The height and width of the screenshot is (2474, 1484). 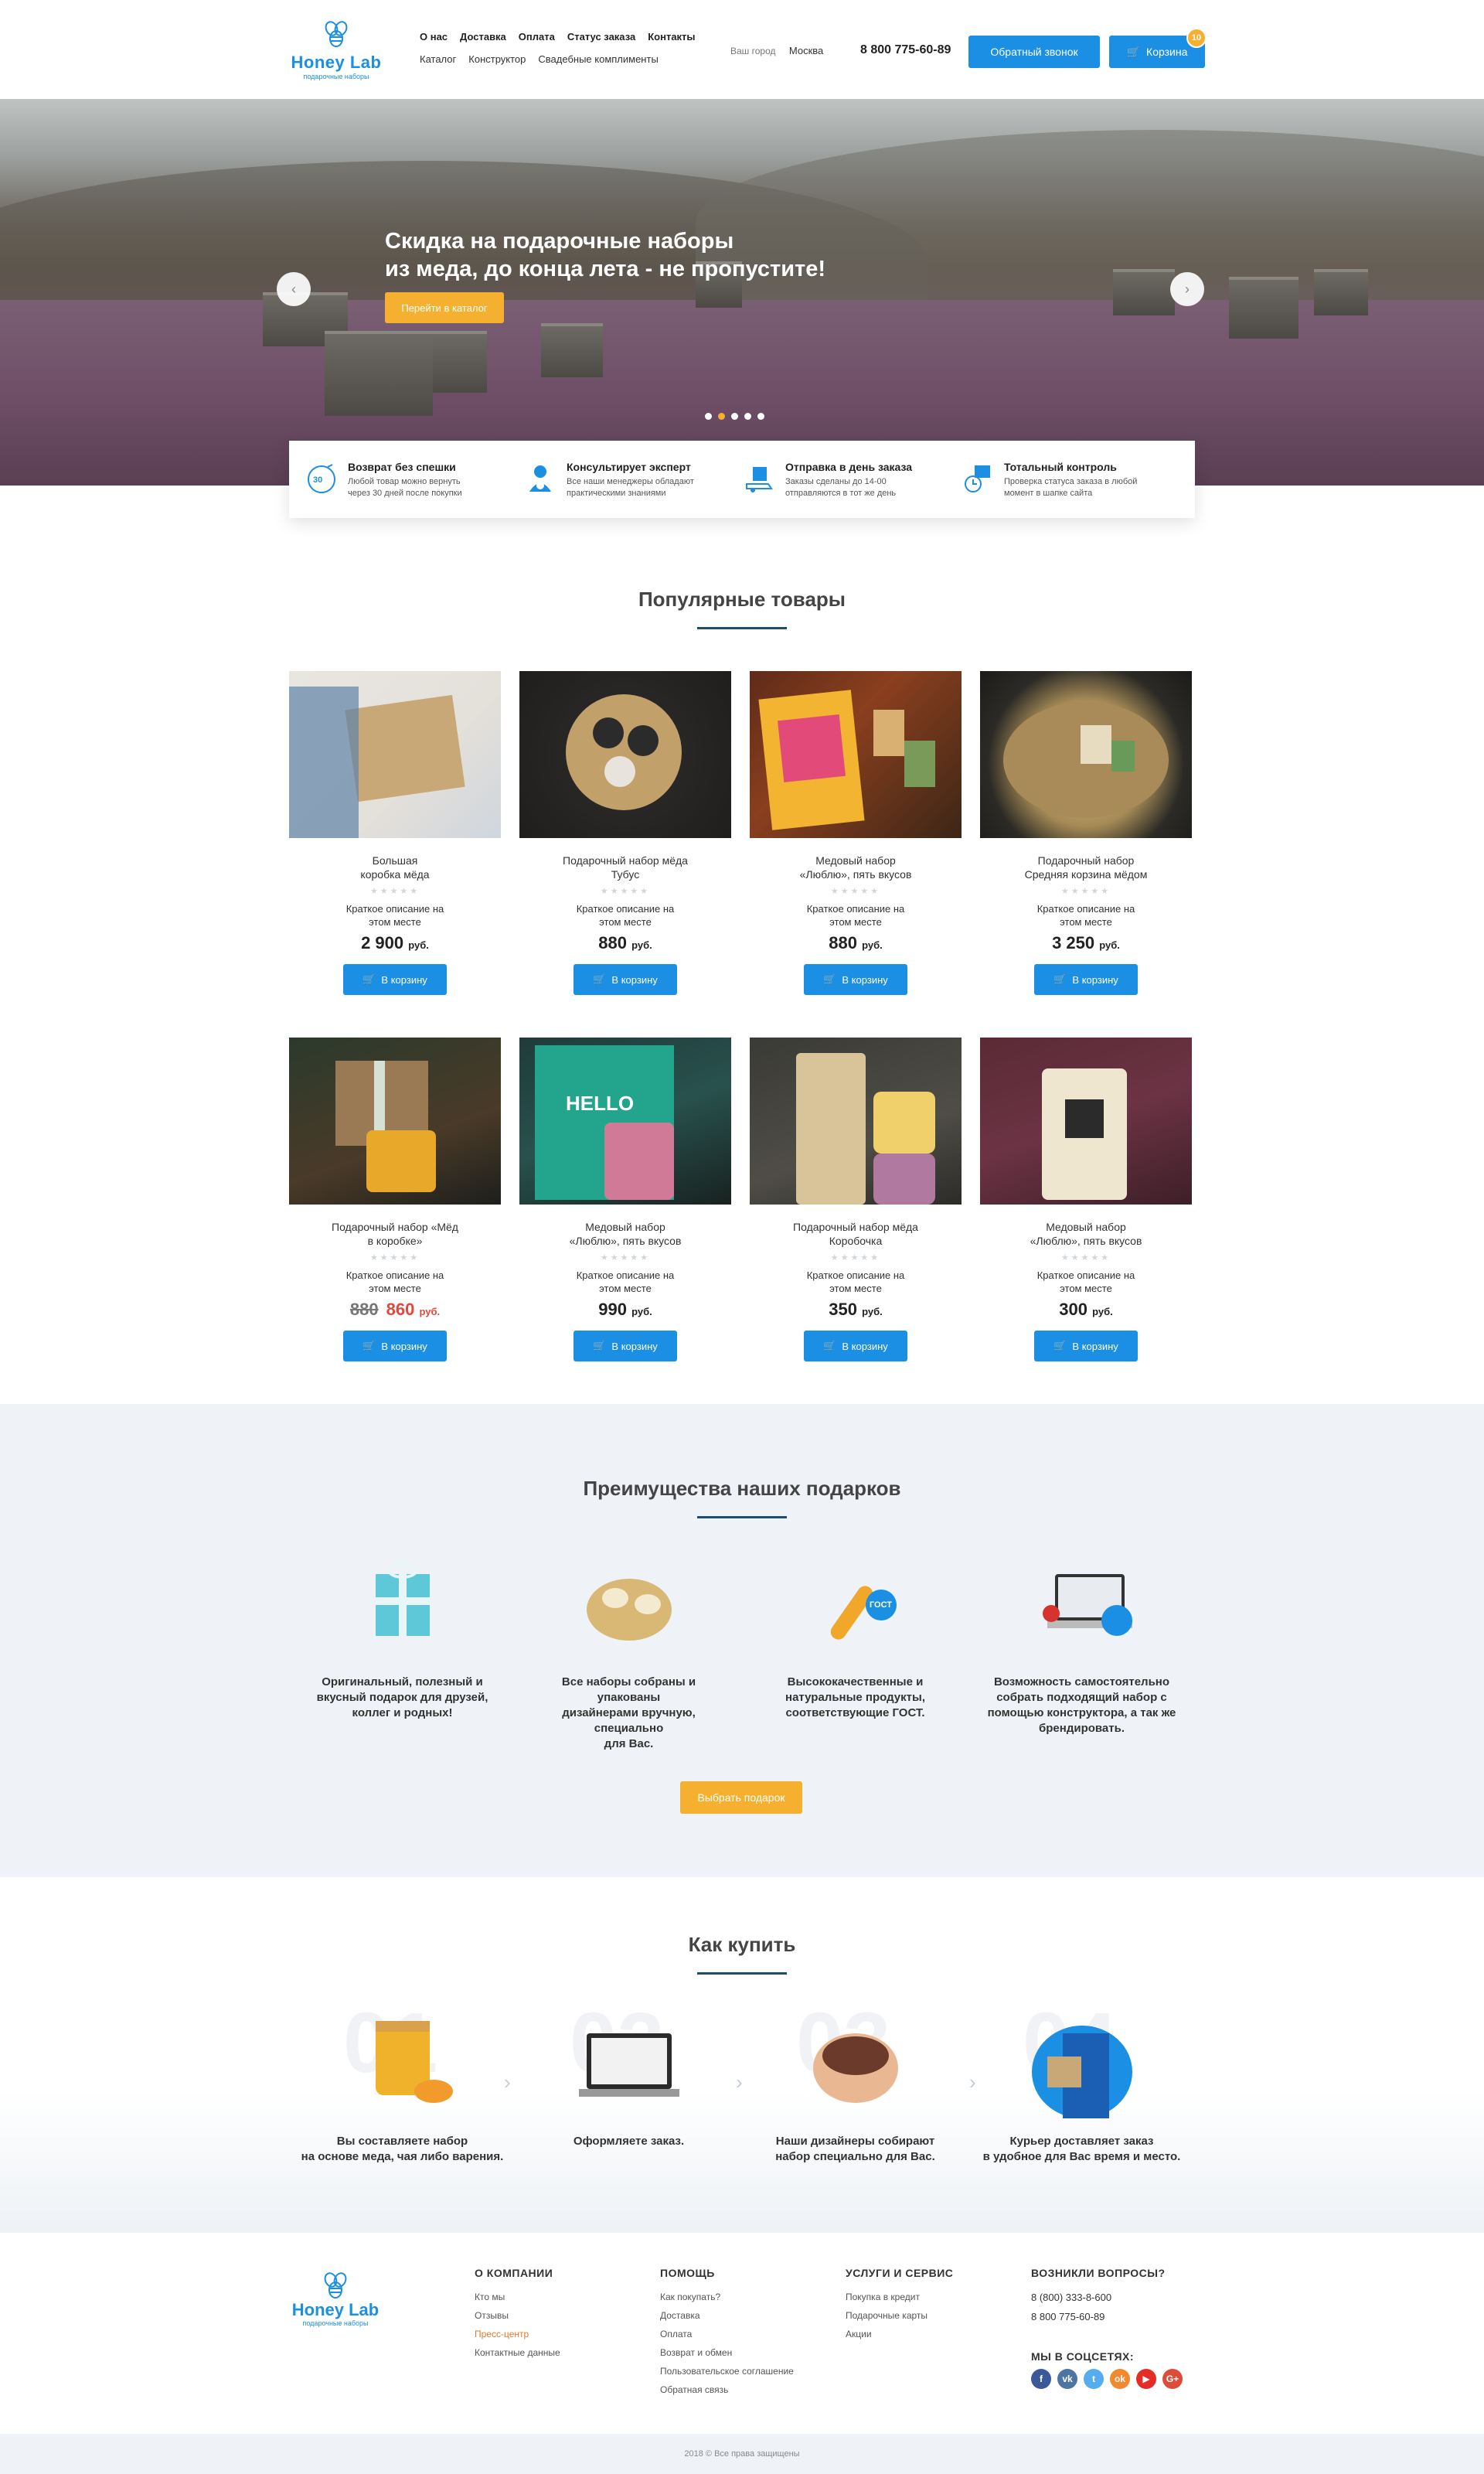 I want to click on step-text-line: в удобное для Вас время и место., so click(x=1081, y=2156).